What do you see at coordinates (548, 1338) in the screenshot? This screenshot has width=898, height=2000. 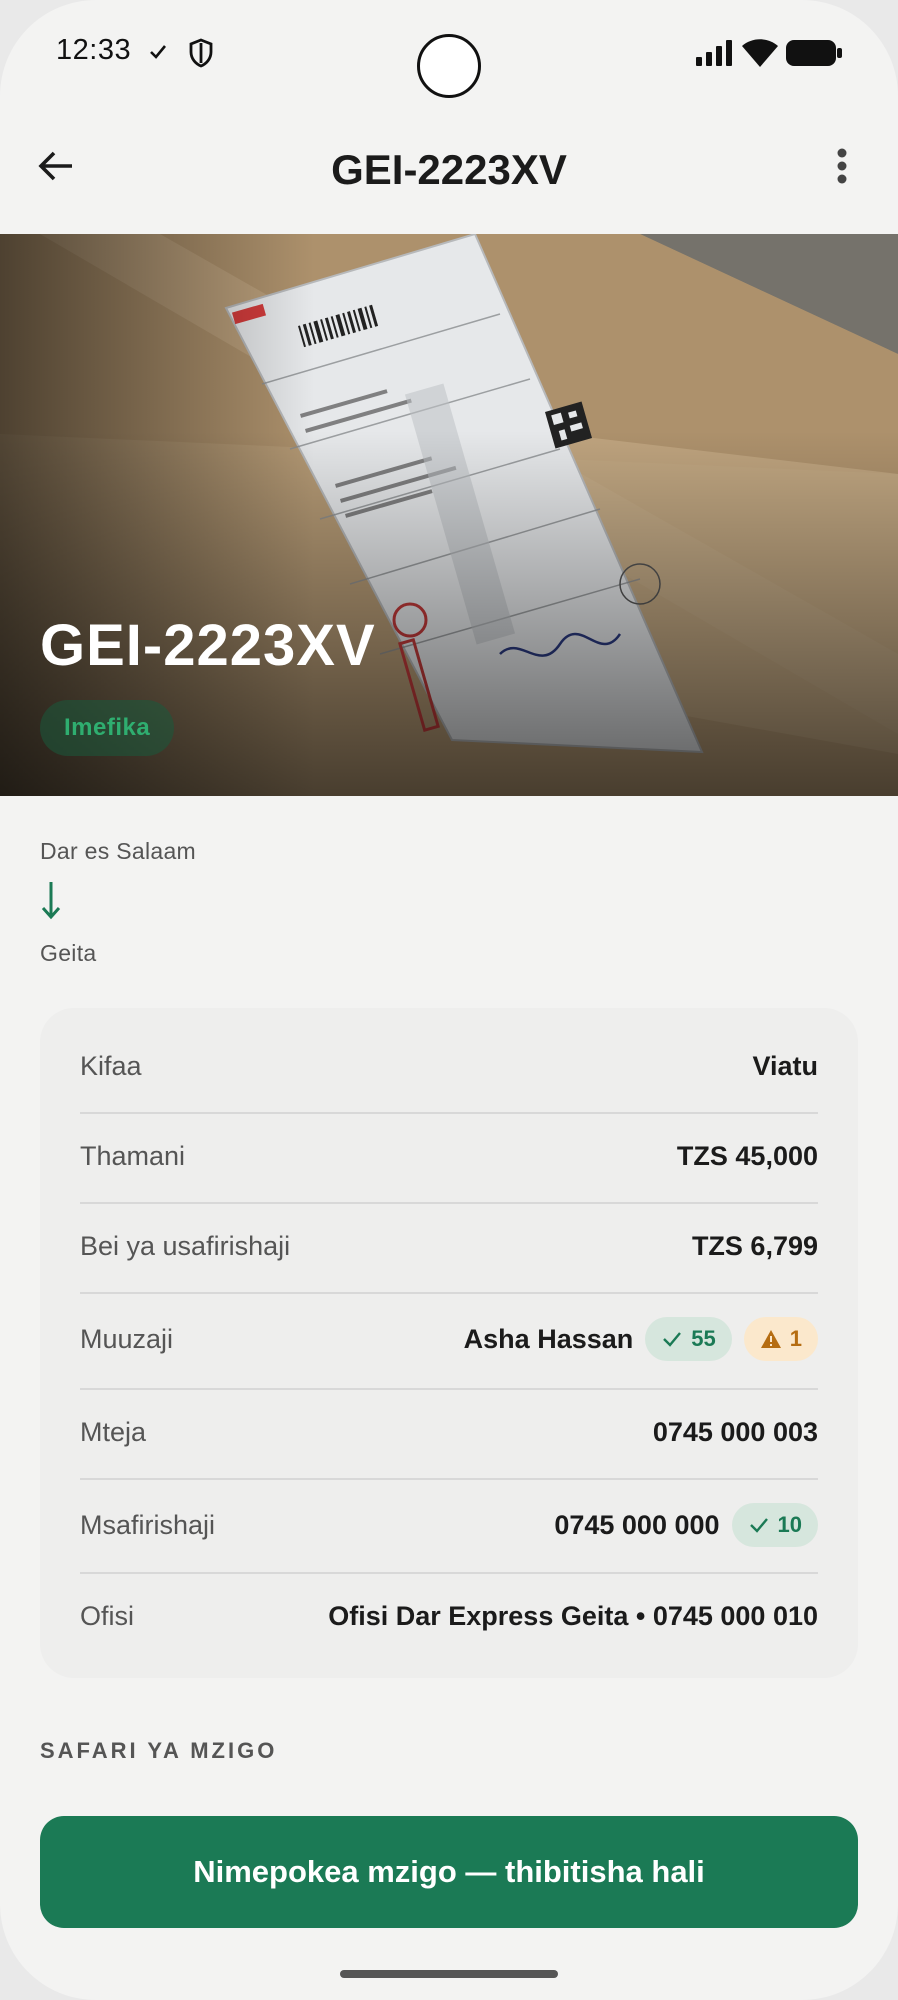 I see `seller-name: Asha Hassan` at bounding box center [548, 1338].